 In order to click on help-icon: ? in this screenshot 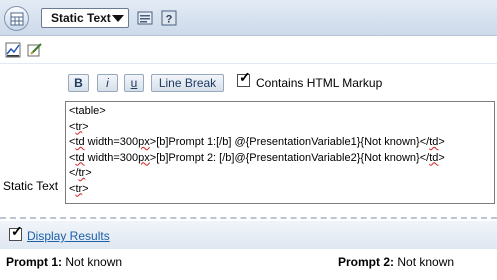, I will do `click(169, 18)`.